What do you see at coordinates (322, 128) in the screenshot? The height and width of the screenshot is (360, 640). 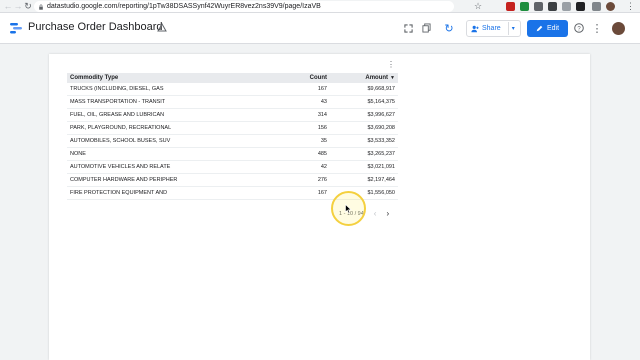 I see `cell-count: 156` at bounding box center [322, 128].